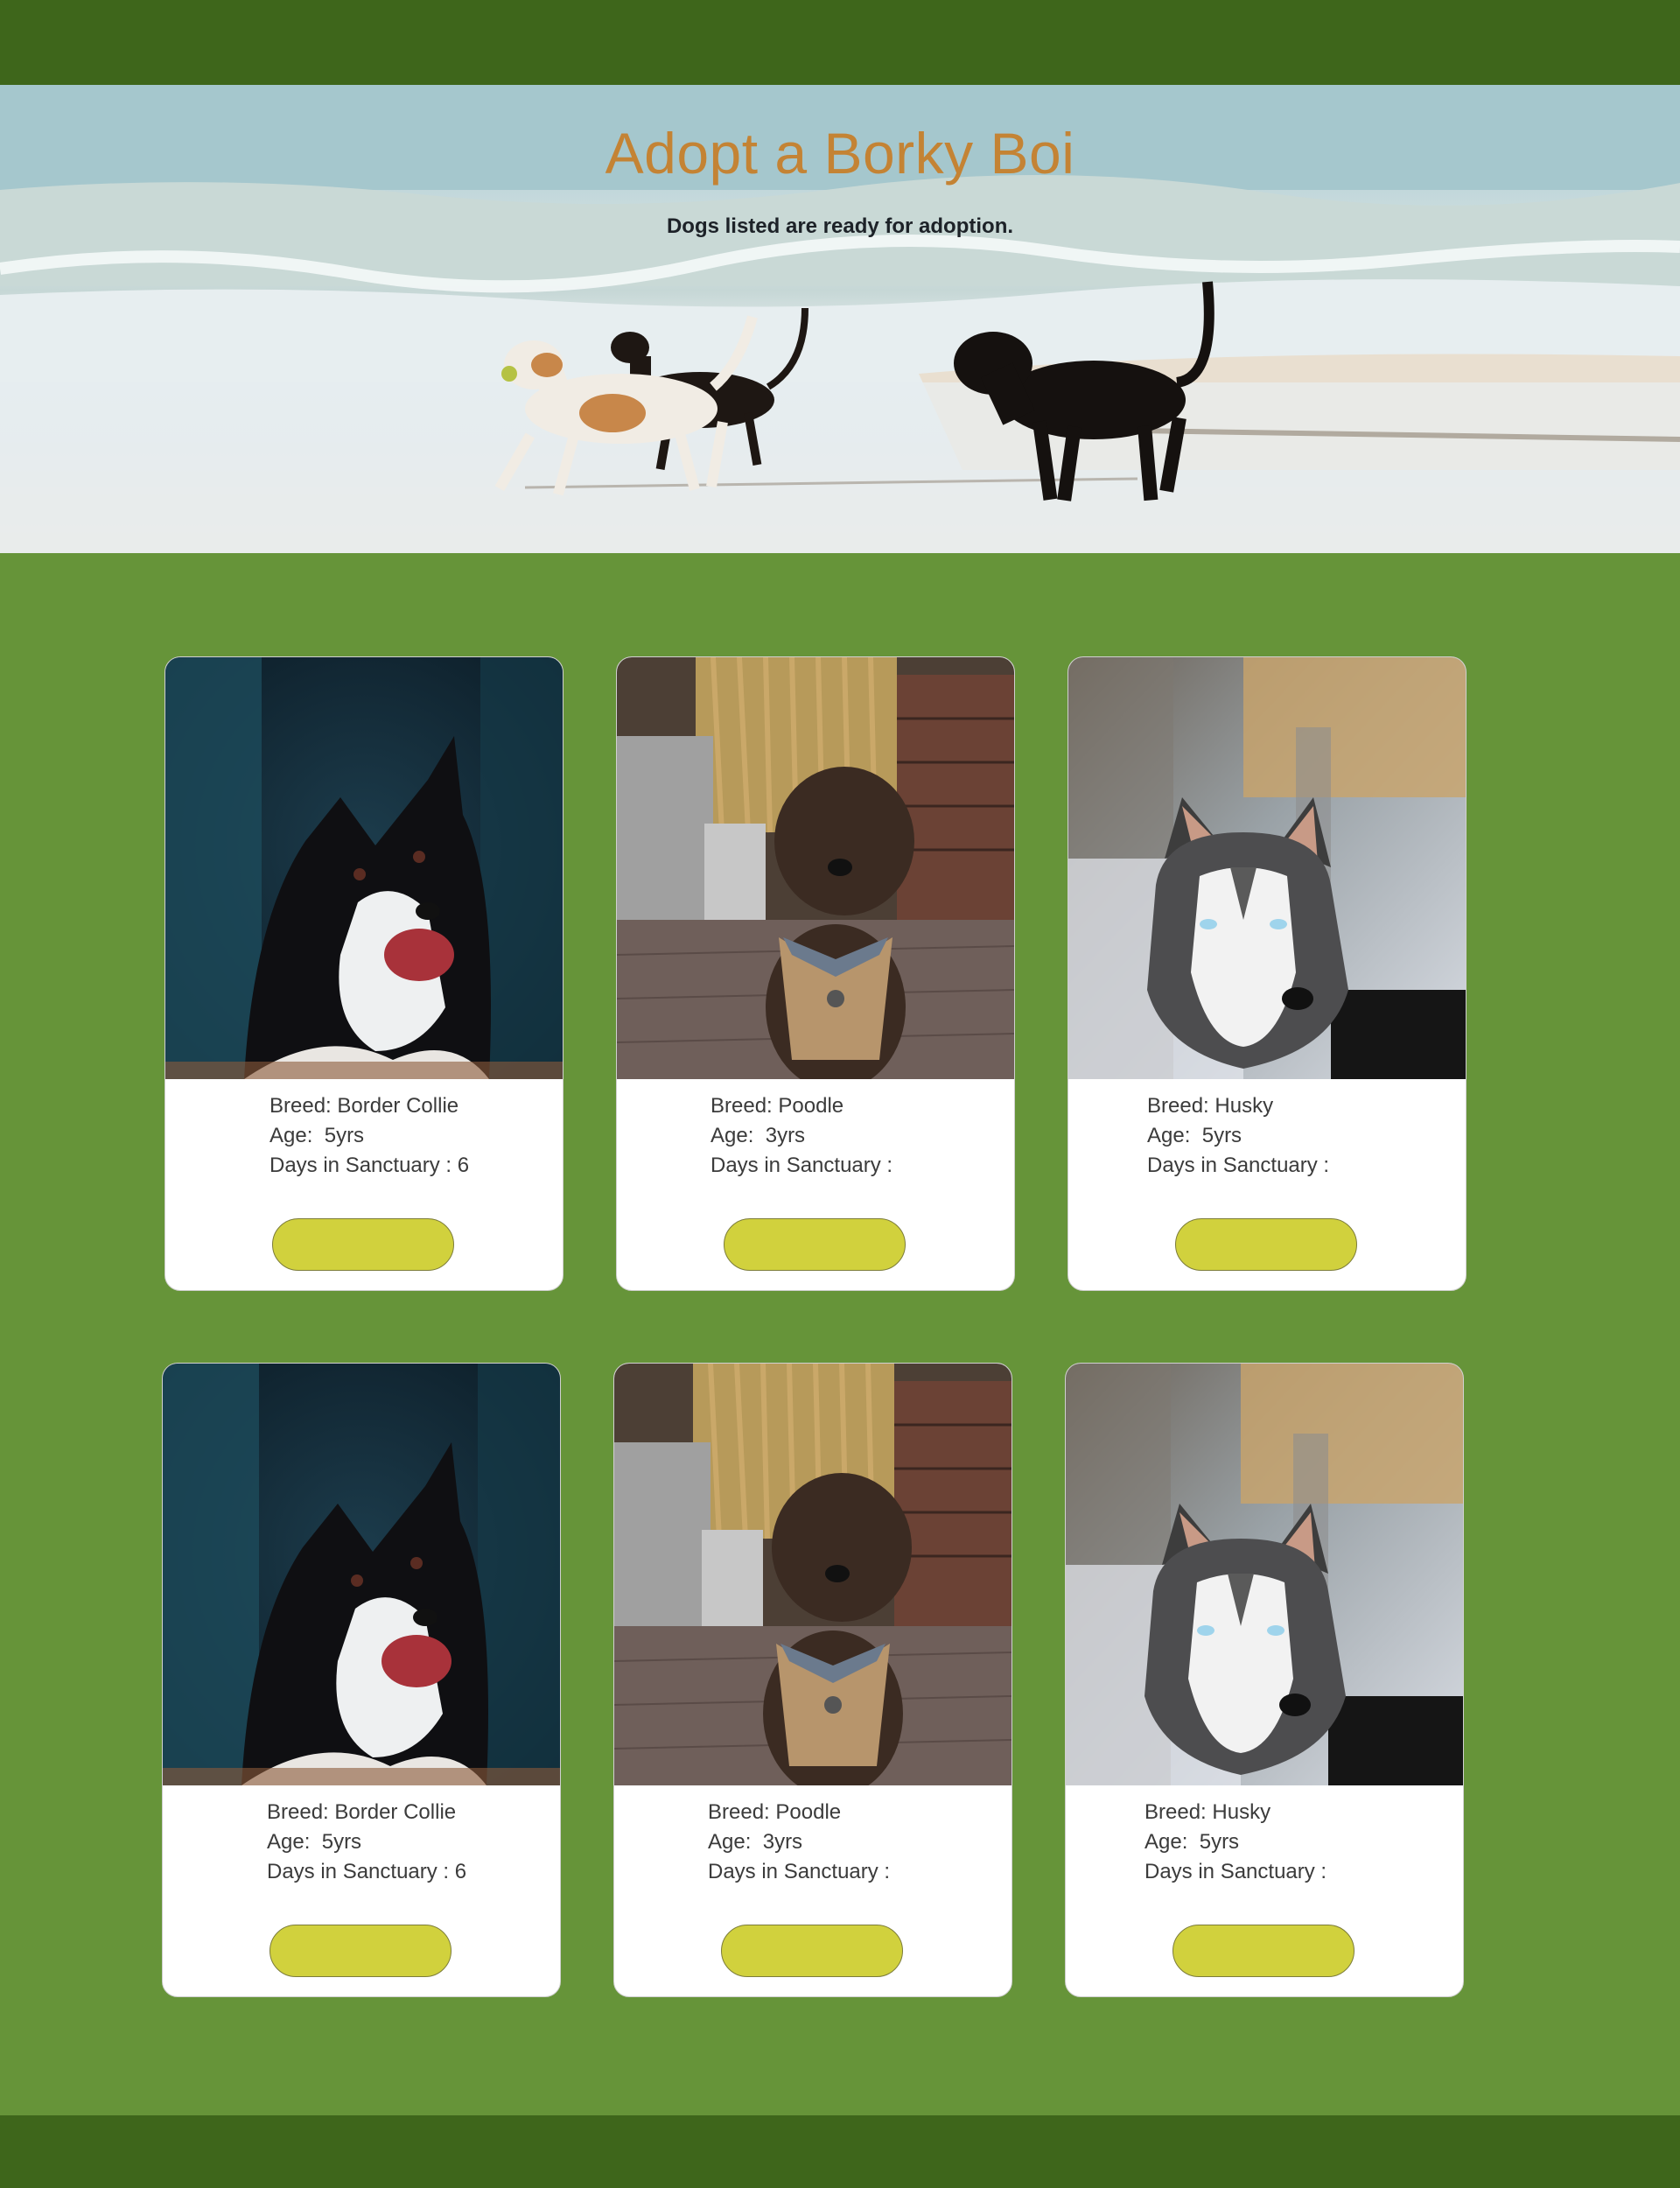 The image size is (1680, 2188). Describe the element at coordinates (840, 226) in the screenshot. I see `page-subtitle: Dogs listed are ready for adoption.` at that location.